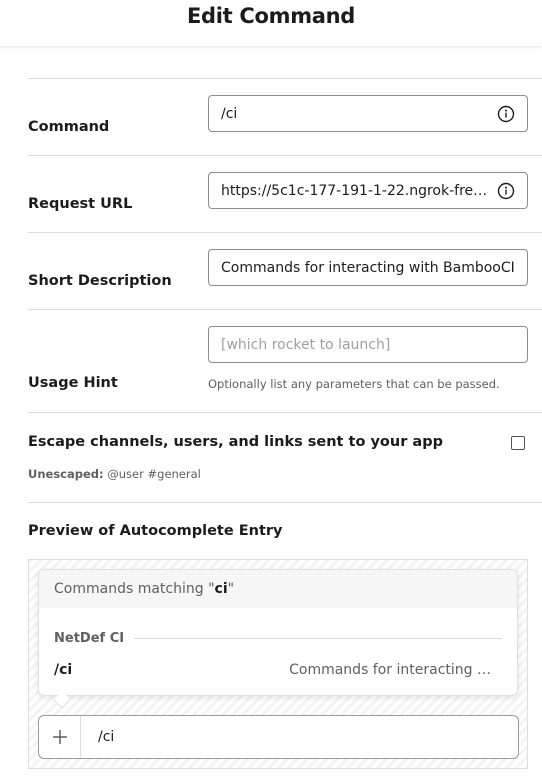  What do you see at coordinates (155, 531) in the screenshot?
I see `preview-title: Preview of Autocomplete Entry` at bounding box center [155, 531].